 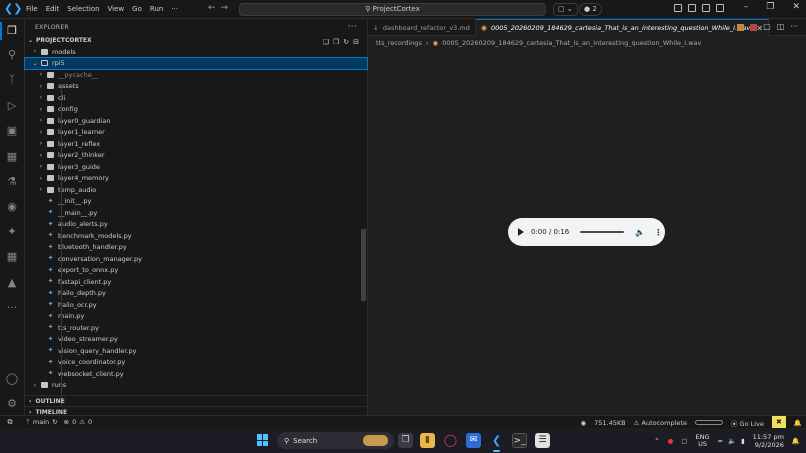 I want to click on play-icon, so click(x=521, y=232).